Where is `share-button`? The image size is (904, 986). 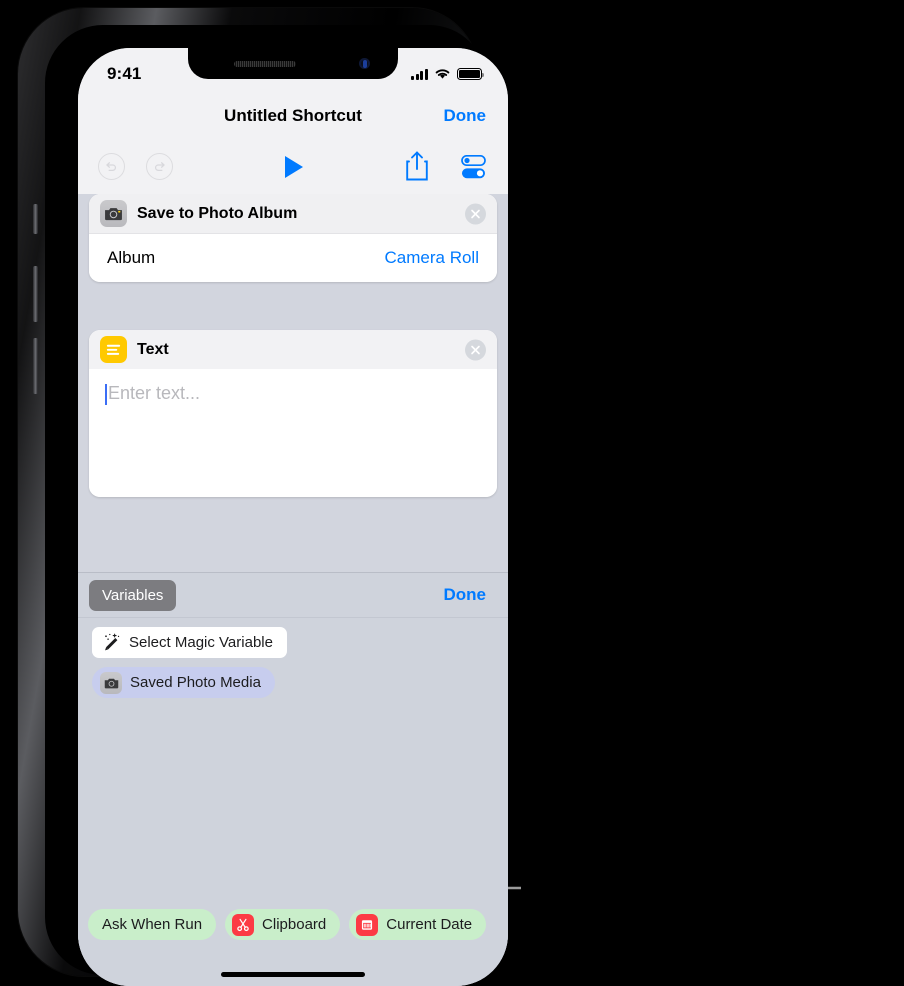 share-button is located at coordinates (417, 166).